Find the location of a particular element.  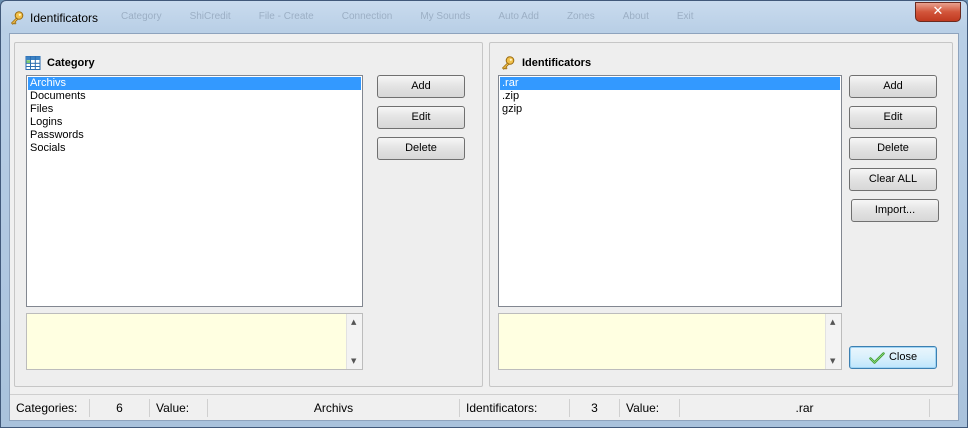

category-add-button: Add is located at coordinates (421, 86).